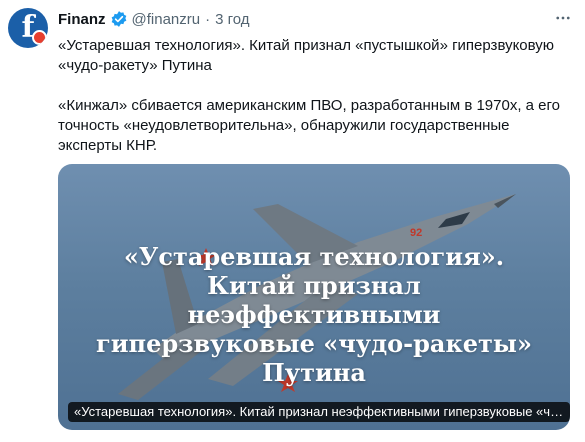  What do you see at coordinates (416, 233) in the screenshot?
I see `tail-number: 92` at bounding box center [416, 233].